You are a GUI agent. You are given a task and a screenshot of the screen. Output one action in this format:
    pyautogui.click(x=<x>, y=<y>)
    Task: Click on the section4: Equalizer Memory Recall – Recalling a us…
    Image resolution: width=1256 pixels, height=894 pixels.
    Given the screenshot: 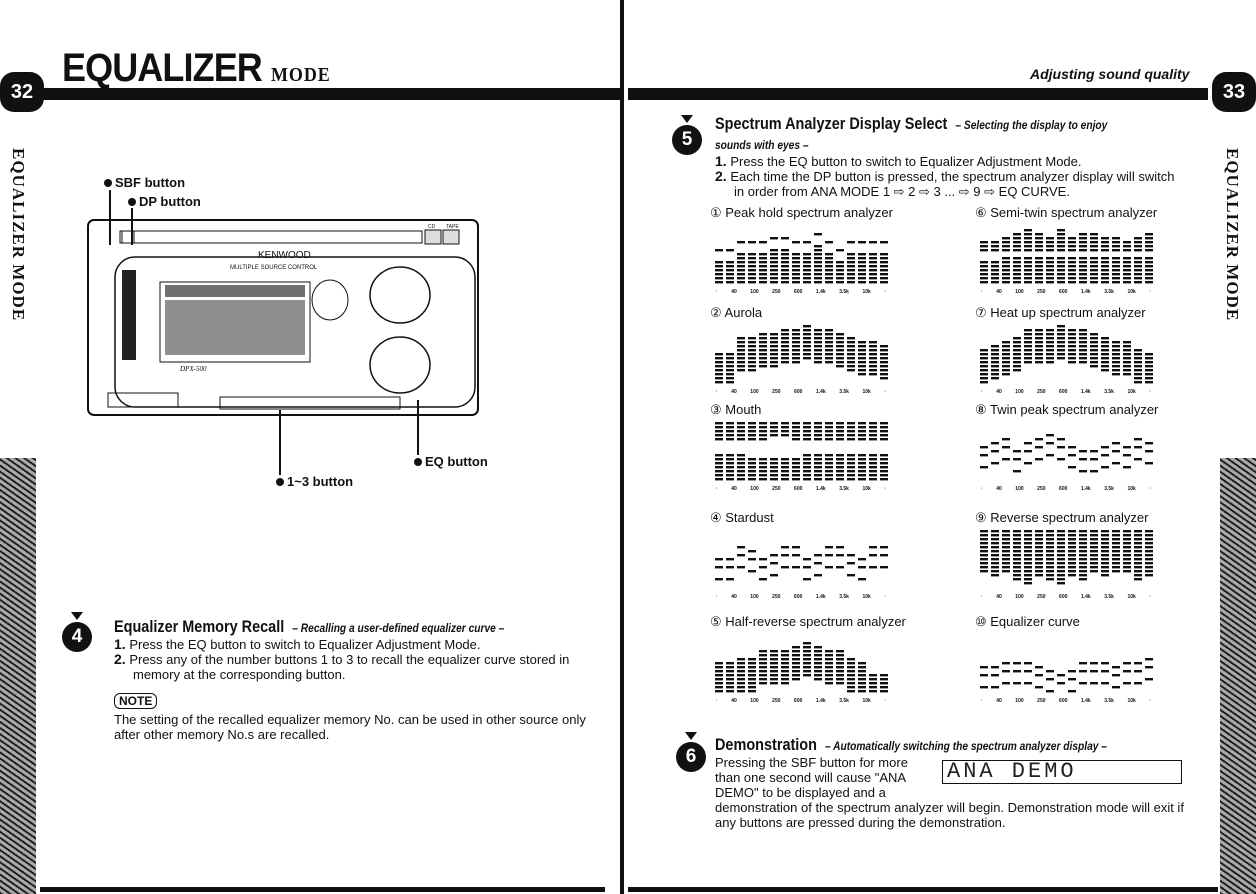 What is the action you would take?
    pyautogui.click(x=354, y=679)
    